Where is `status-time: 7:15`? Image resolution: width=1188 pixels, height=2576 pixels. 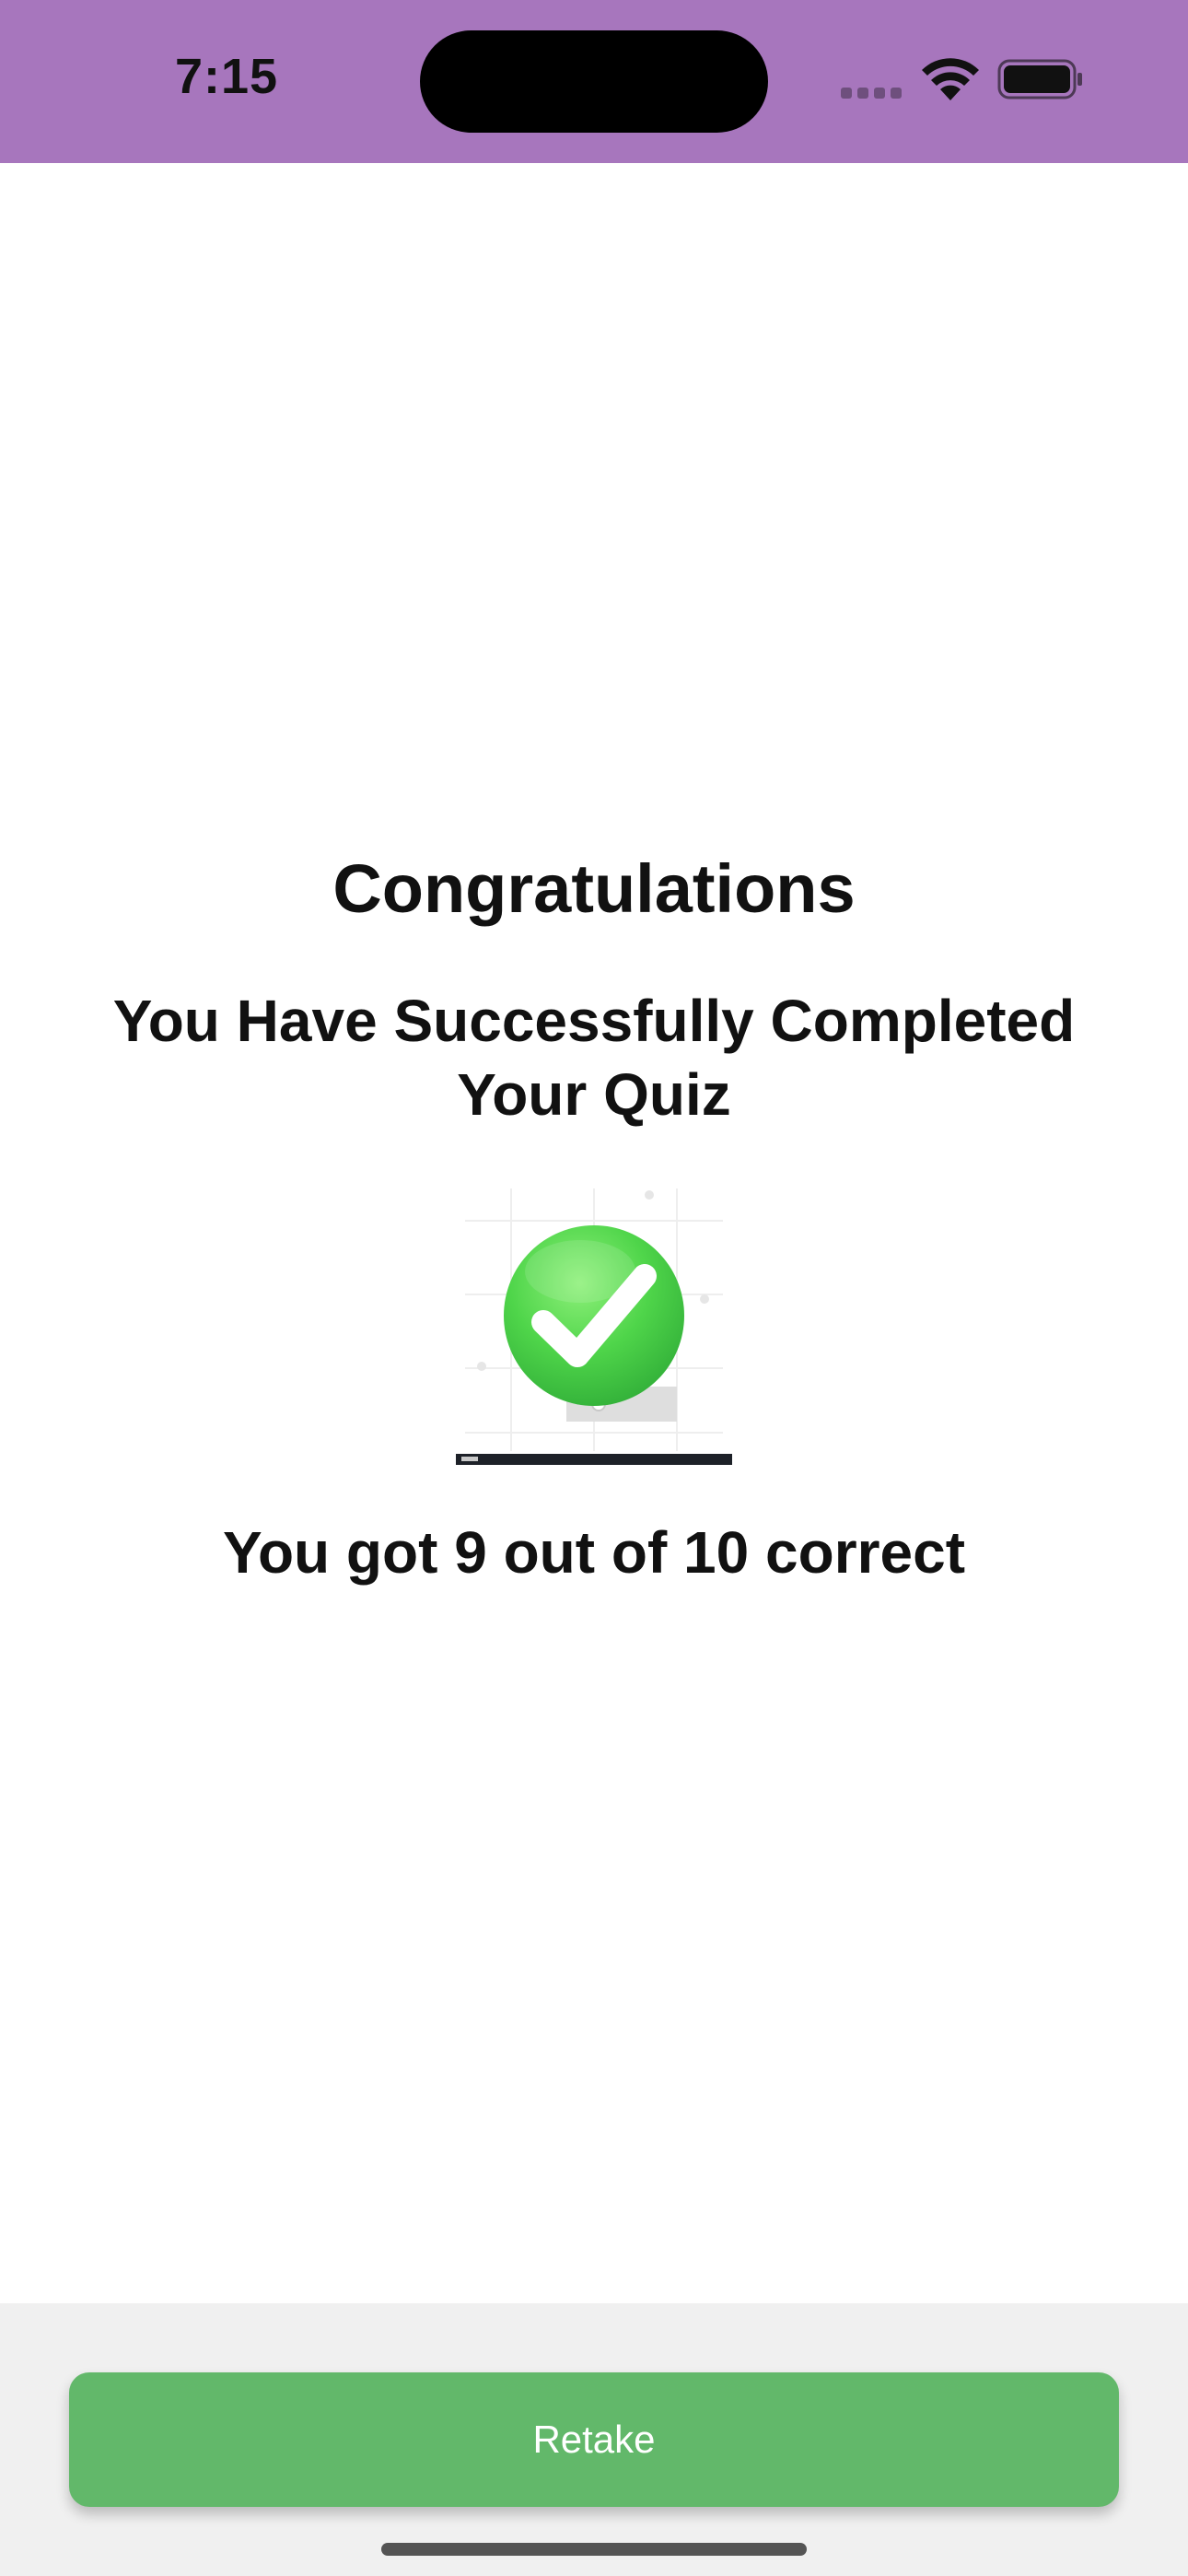
status-time: 7:15 is located at coordinates (227, 76).